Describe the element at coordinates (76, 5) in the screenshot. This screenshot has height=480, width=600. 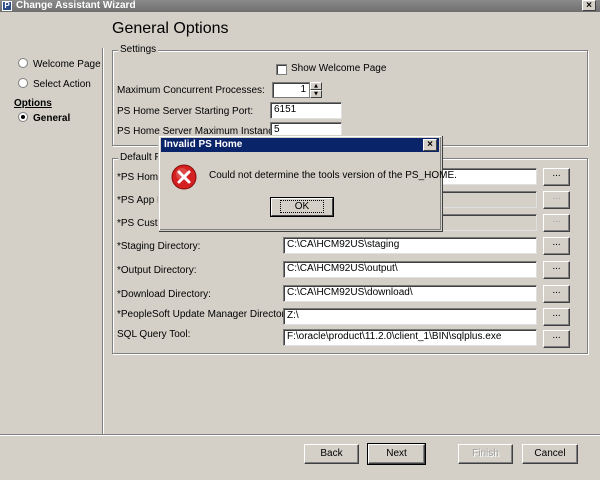
I see `window-title: Change Assistant Wizard` at that location.